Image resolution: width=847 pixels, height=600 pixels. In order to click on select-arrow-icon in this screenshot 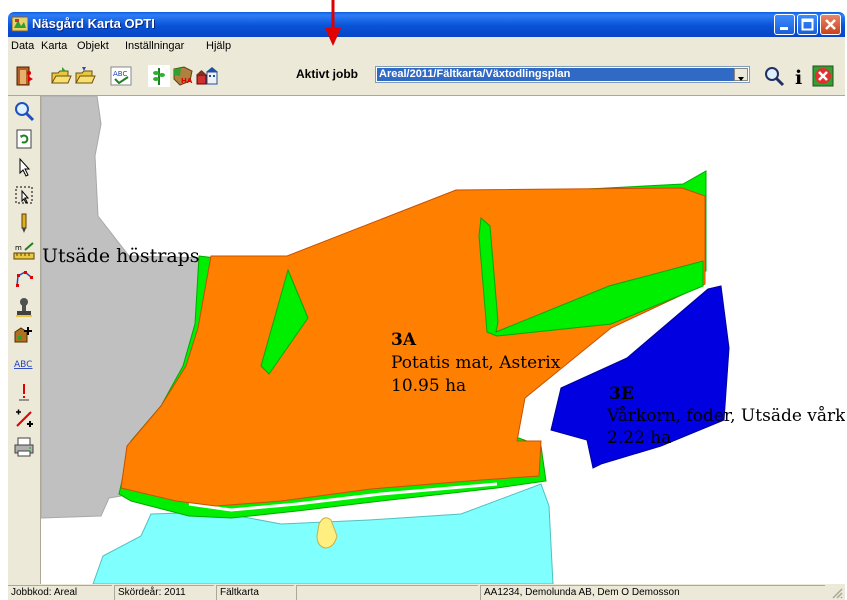, I will do `click(24, 167)`.